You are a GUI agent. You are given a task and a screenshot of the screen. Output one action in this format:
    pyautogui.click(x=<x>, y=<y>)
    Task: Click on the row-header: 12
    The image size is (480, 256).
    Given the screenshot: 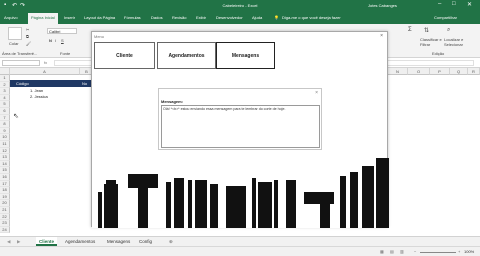 What is the action you would take?
    pyautogui.click(x=5, y=151)
    